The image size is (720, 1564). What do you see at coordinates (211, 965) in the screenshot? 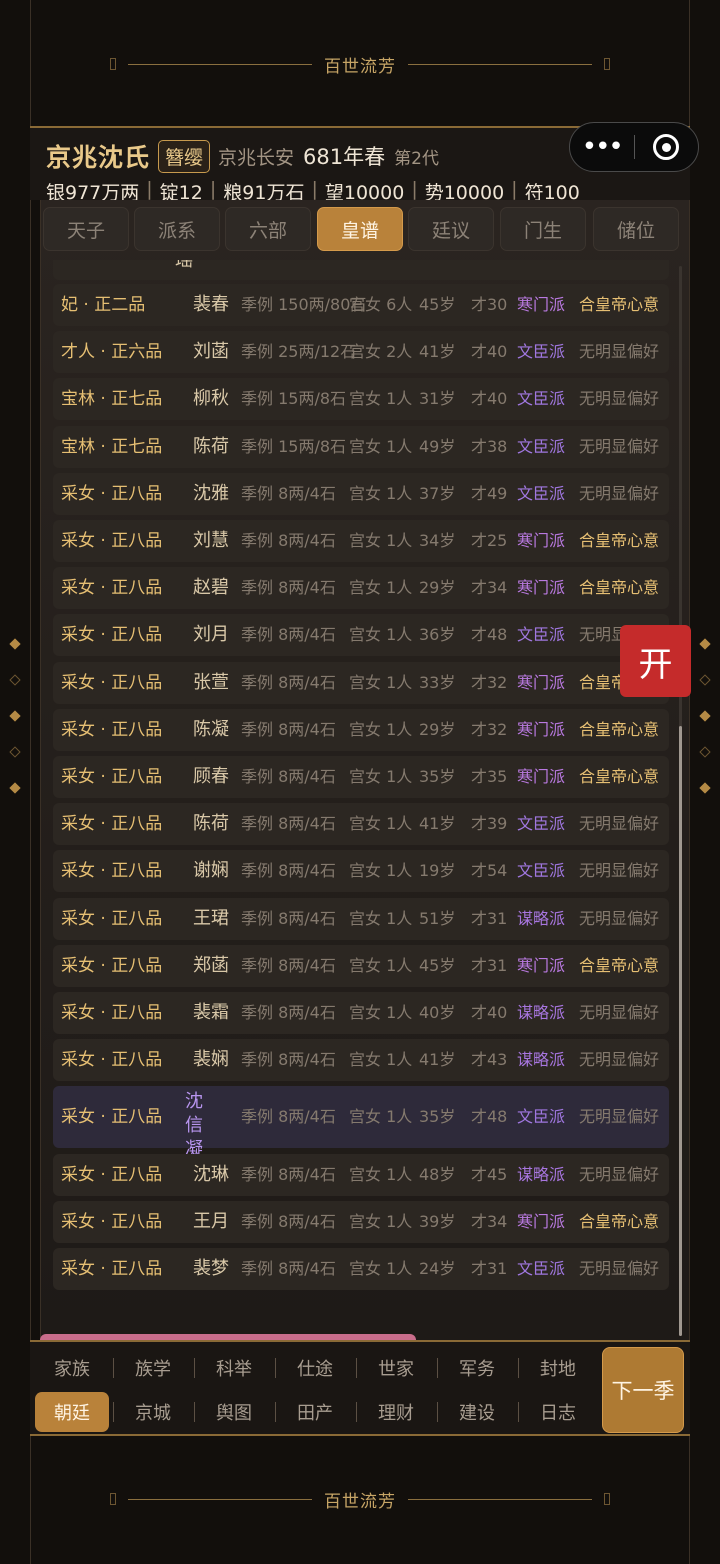
I see `consort-name: 郑菡` at bounding box center [211, 965].